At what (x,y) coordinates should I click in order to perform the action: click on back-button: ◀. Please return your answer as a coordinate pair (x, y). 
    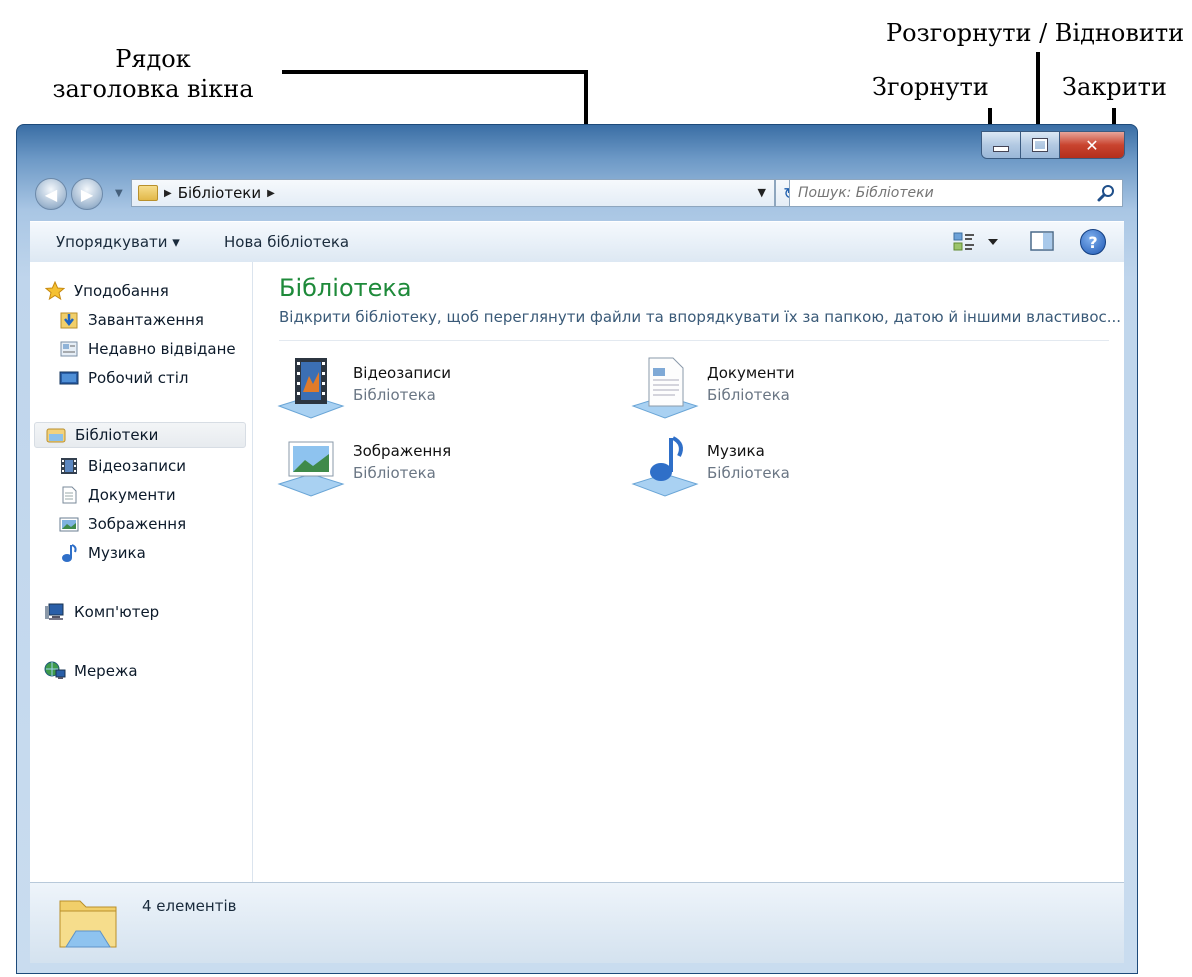
    Looking at the image, I should click on (51, 194).